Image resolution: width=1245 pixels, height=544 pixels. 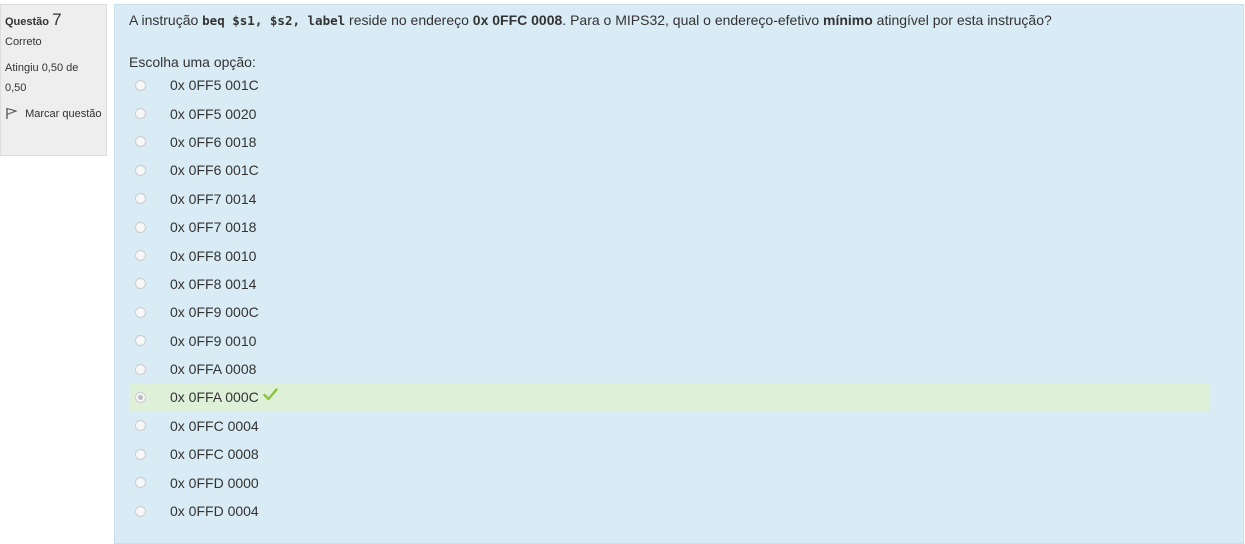 I want to click on question-text-part: . Para o MIPS32, qual o endereço-efetivo, so click(x=693, y=20).